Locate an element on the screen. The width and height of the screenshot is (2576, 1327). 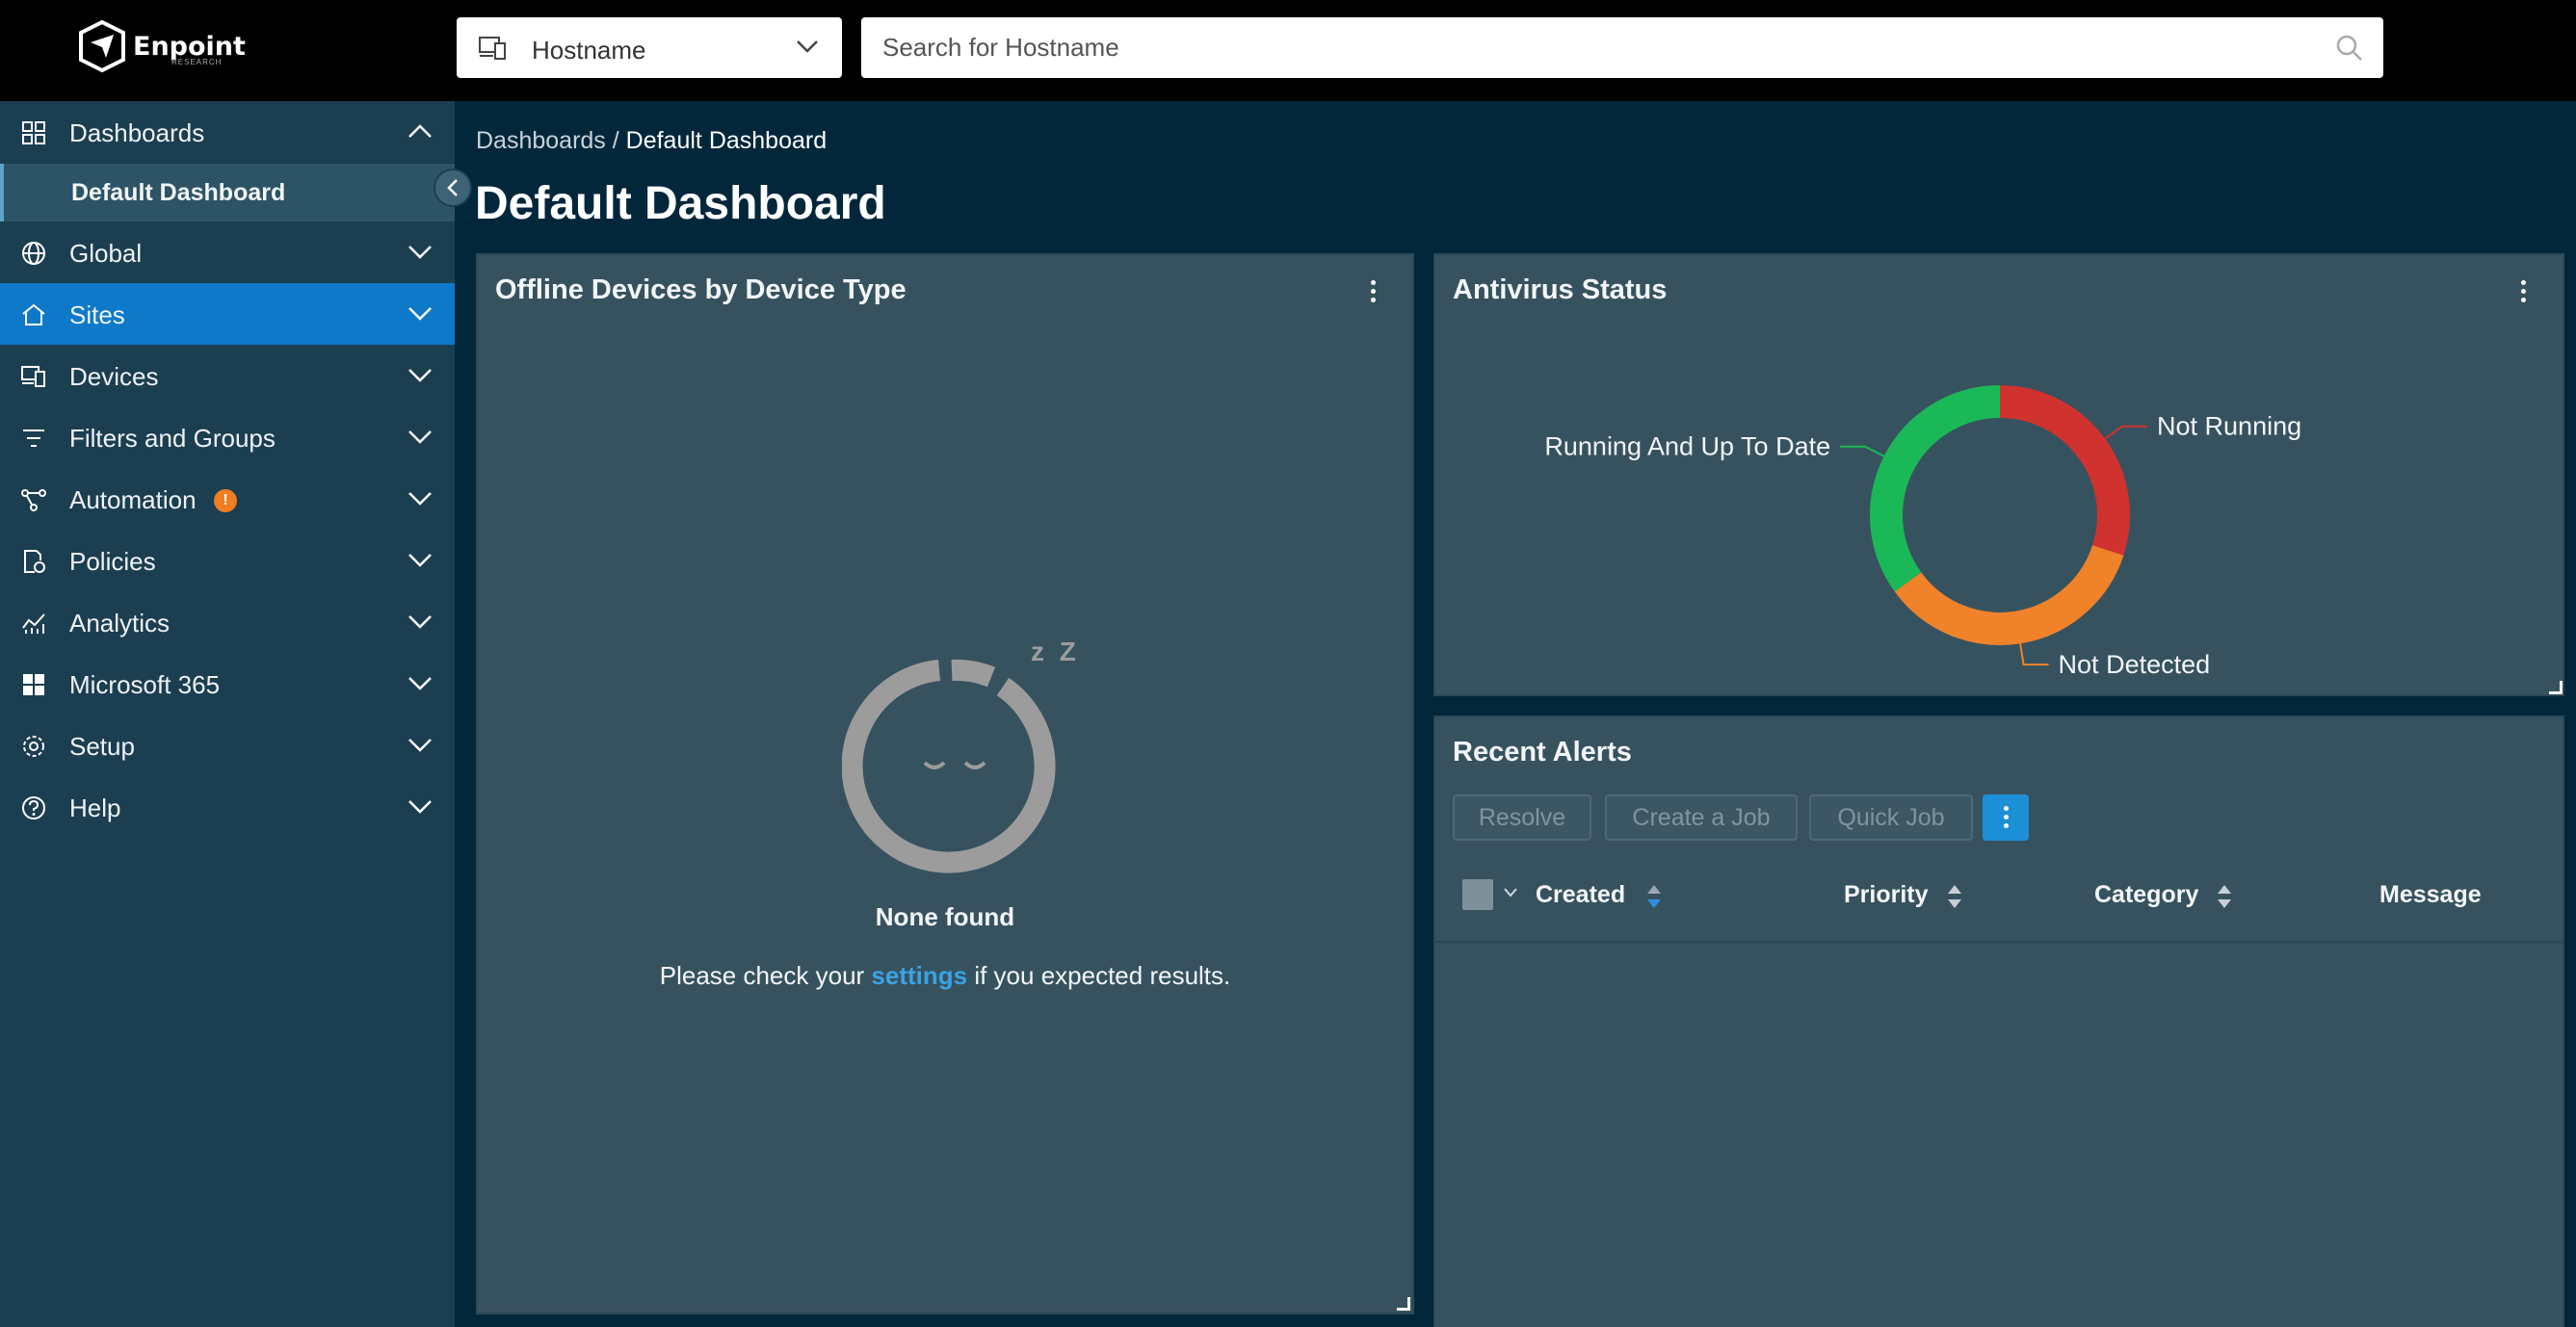
table-header-divider is located at coordinates (1999, 942).